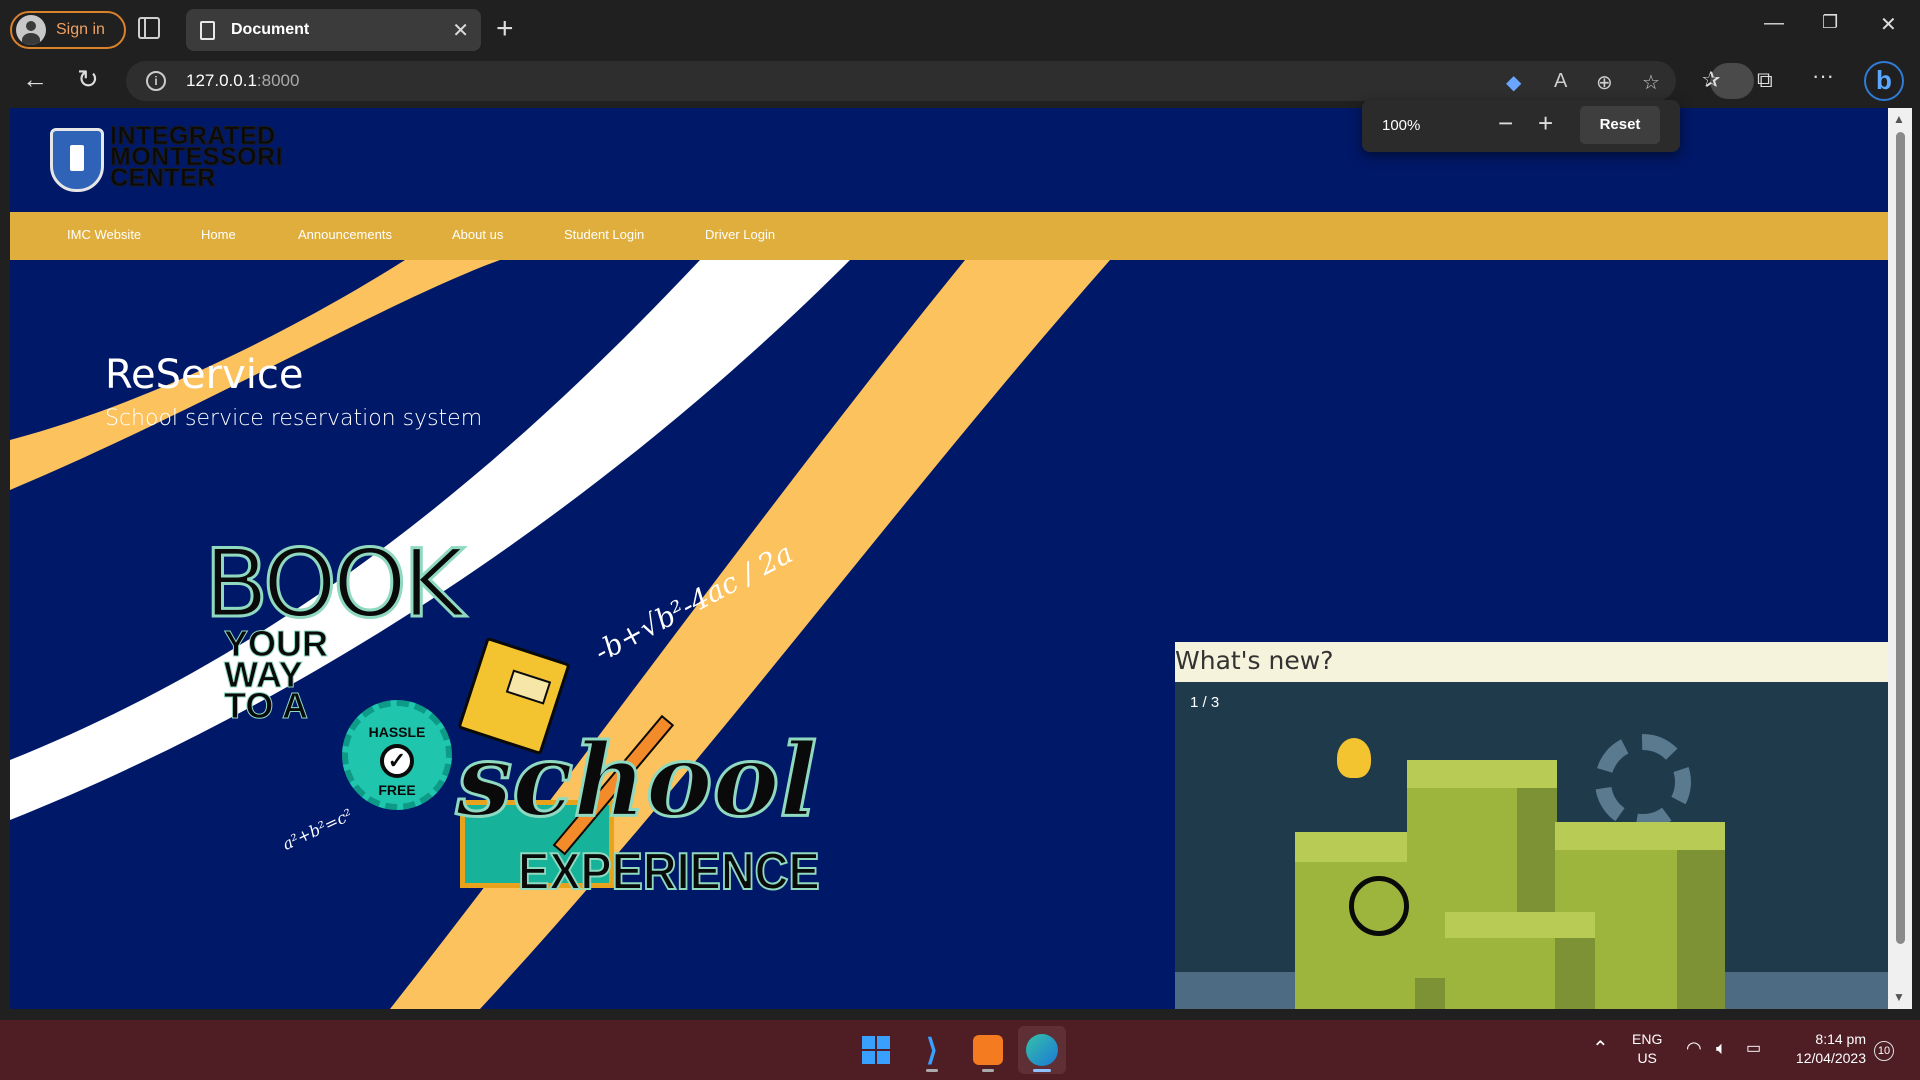 The image size is (1920, 1080). I want to click on carousel-slide: 1 / 3, so click(1531, 845).